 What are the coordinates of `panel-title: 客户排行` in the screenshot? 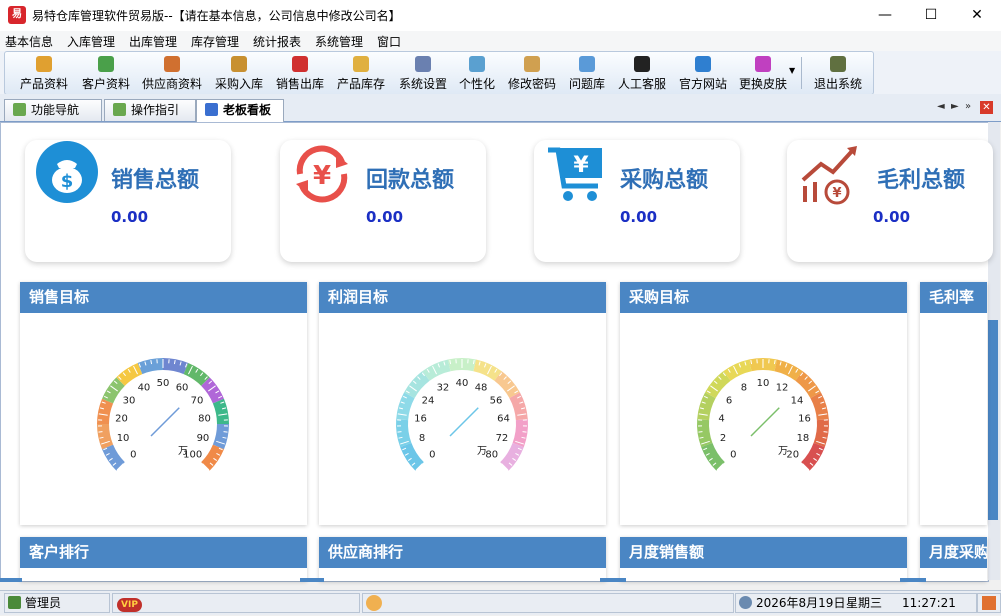 It's located at (163, 552).